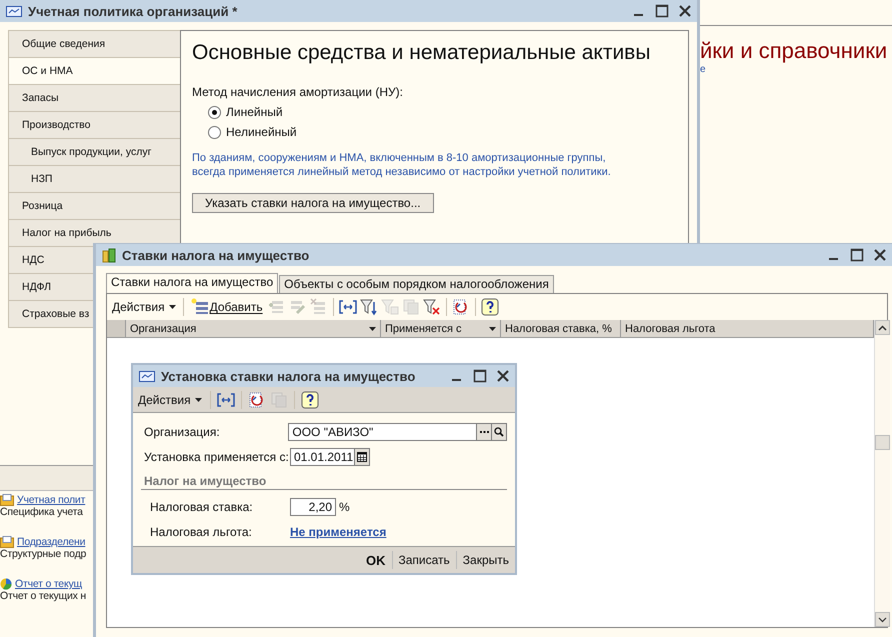  Describe the element at coordinates (44, 554) in the screenshot. I see `link-description: Структурные подр` at that location.